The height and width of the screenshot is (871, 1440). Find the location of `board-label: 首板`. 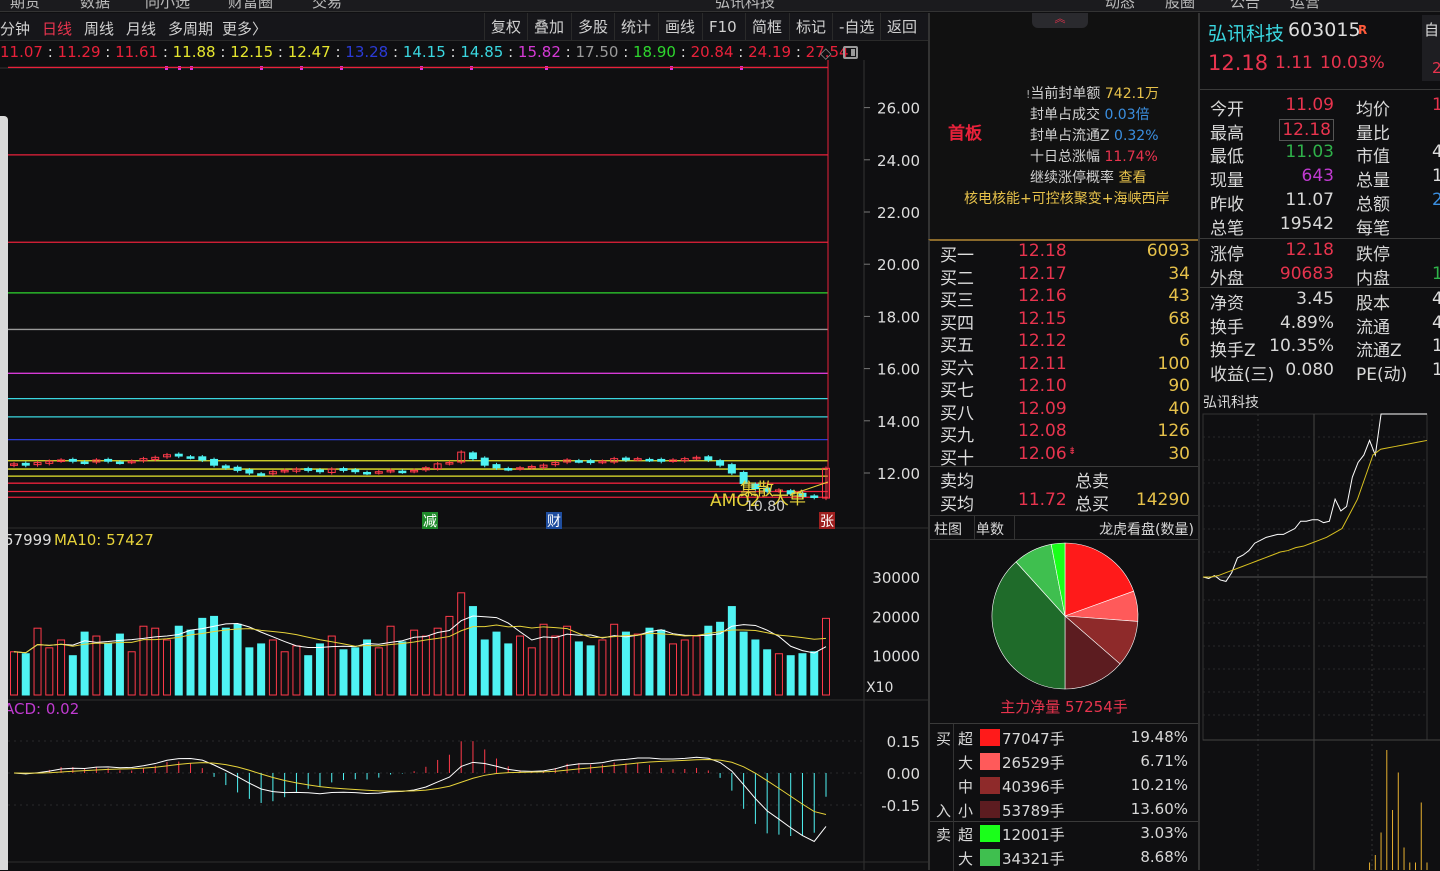

board-label: 首板 is located at coordinates (965, 134).